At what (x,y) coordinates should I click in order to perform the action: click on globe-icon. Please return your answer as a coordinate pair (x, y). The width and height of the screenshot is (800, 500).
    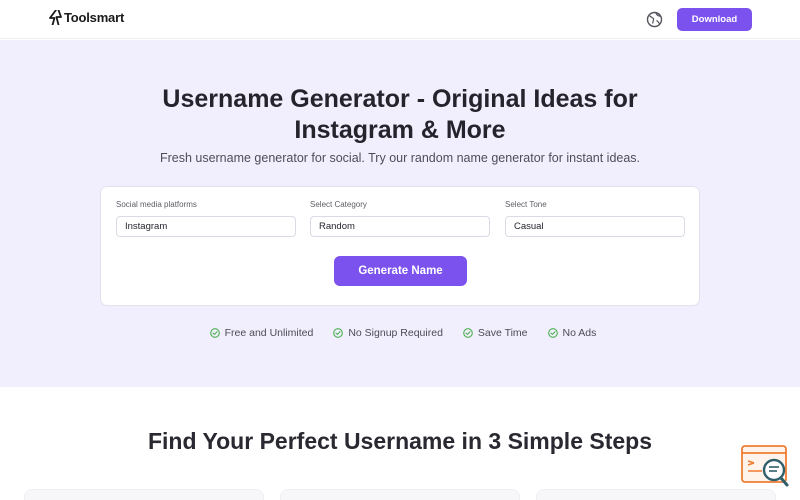
    Looking at the image, I should click on (654, 19).